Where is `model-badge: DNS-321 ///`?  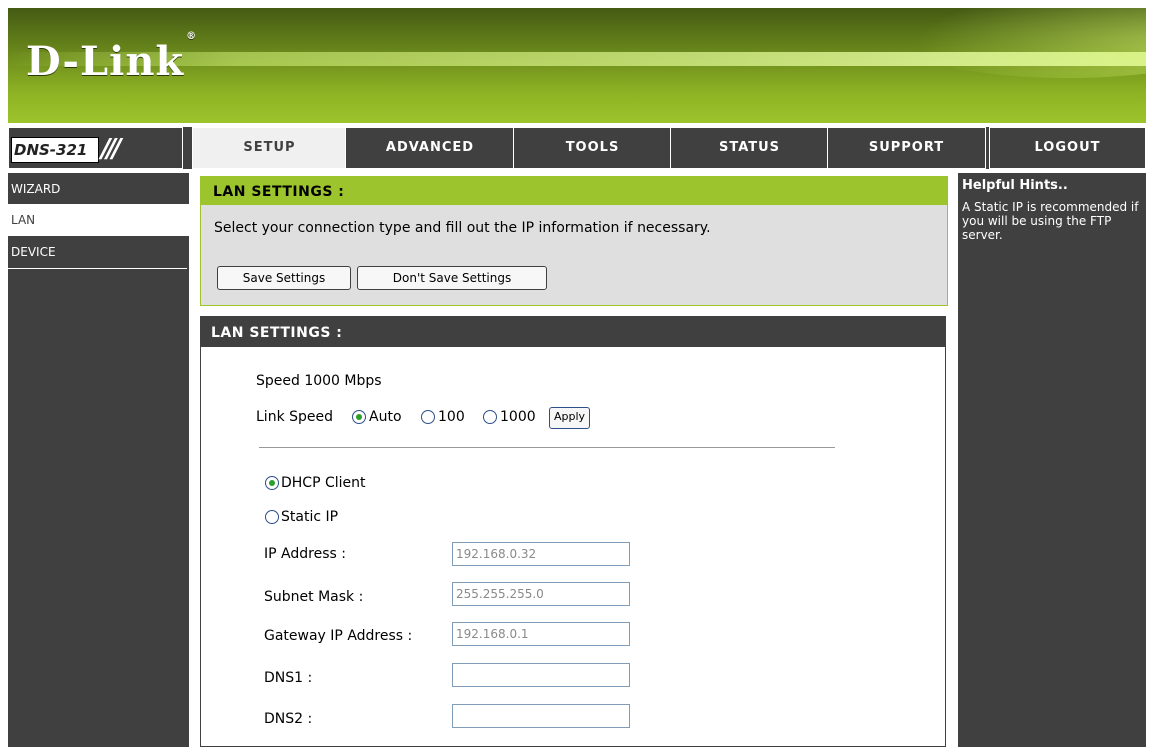
model-badge: DNS-321 /// is located at coordinates (95, 148).